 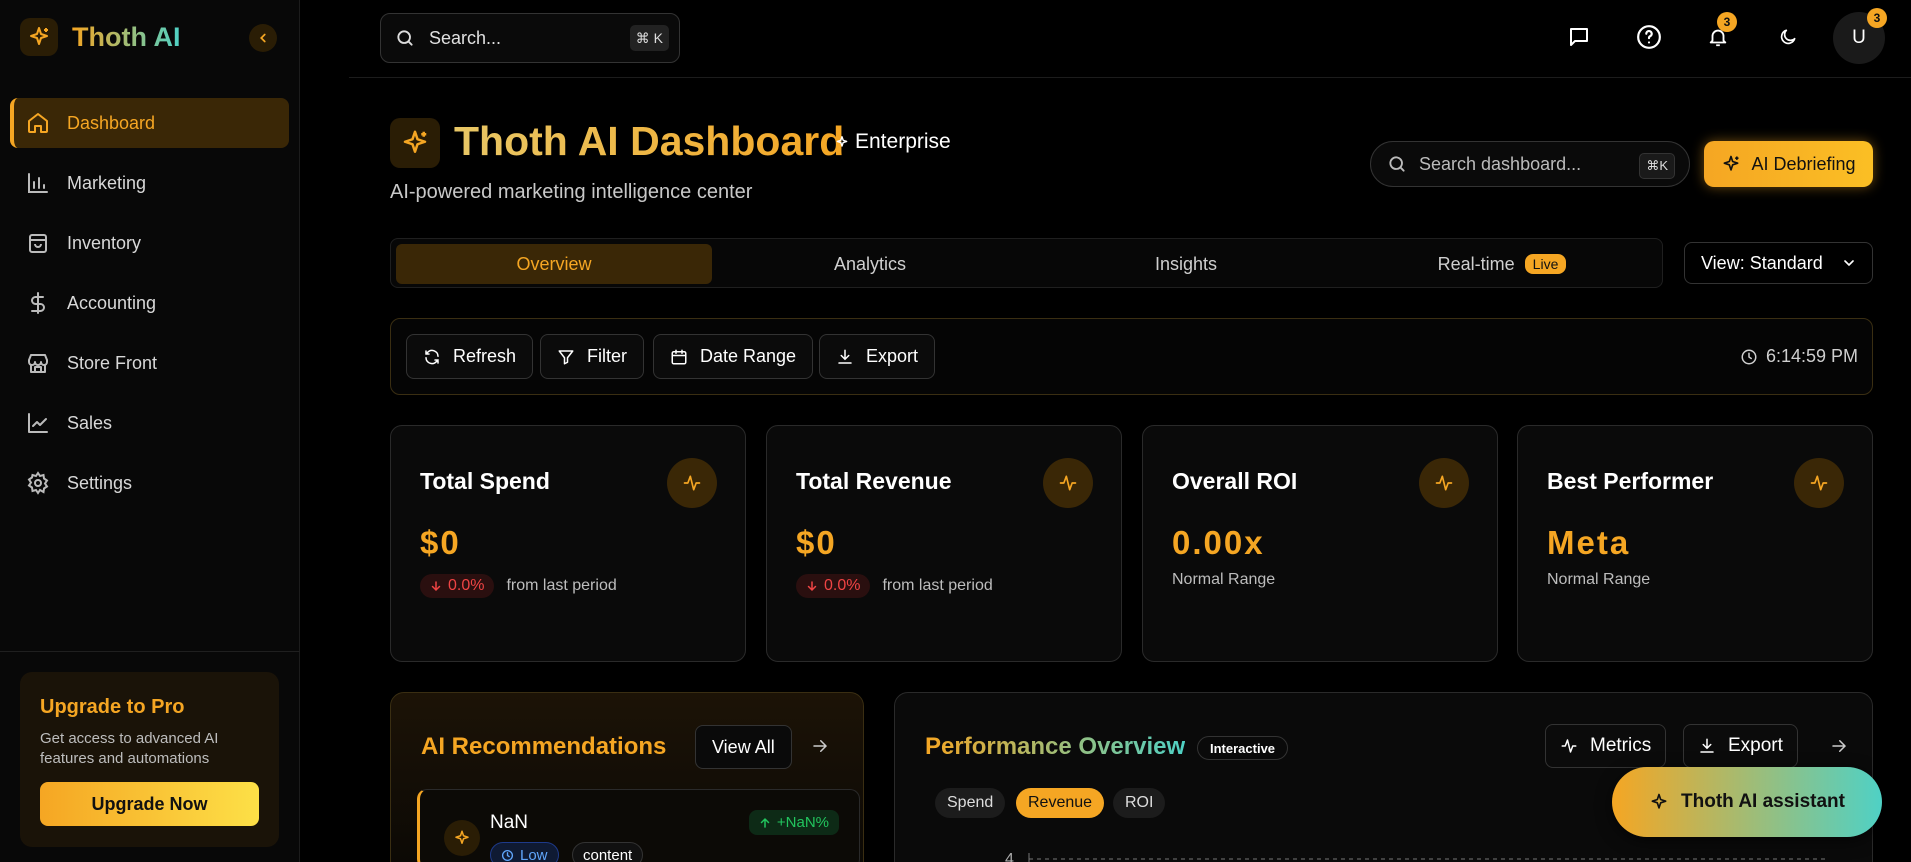 I want to click on brand-name: Thoth AI, so click(x=126, y=36).